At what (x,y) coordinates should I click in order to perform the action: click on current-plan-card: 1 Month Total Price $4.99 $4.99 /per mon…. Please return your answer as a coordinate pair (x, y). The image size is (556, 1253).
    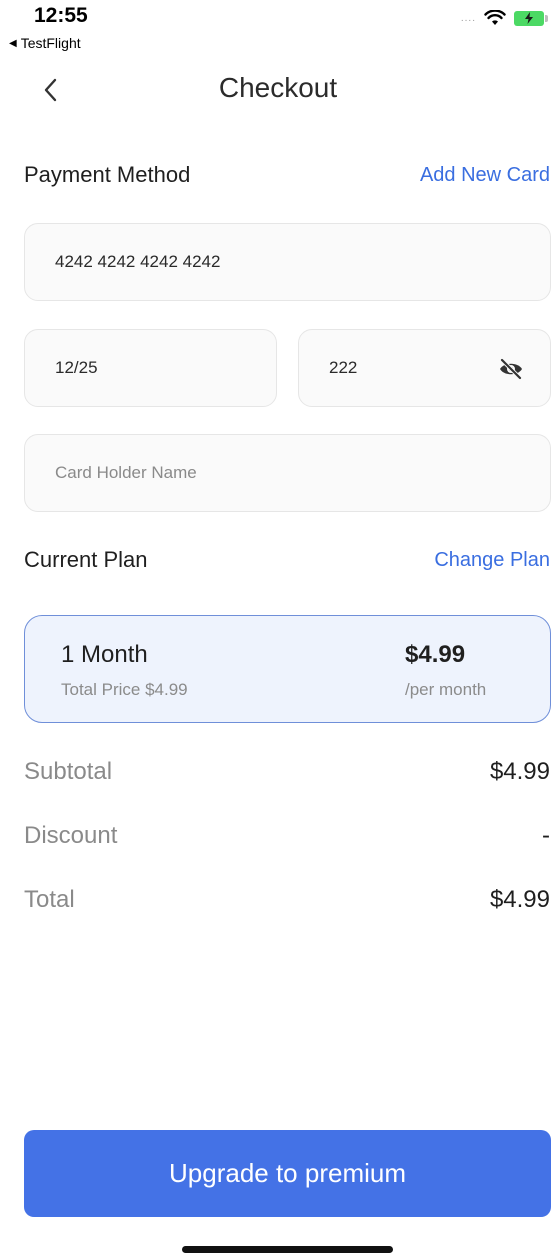
    Looking at the image, I should click on (287, 669).